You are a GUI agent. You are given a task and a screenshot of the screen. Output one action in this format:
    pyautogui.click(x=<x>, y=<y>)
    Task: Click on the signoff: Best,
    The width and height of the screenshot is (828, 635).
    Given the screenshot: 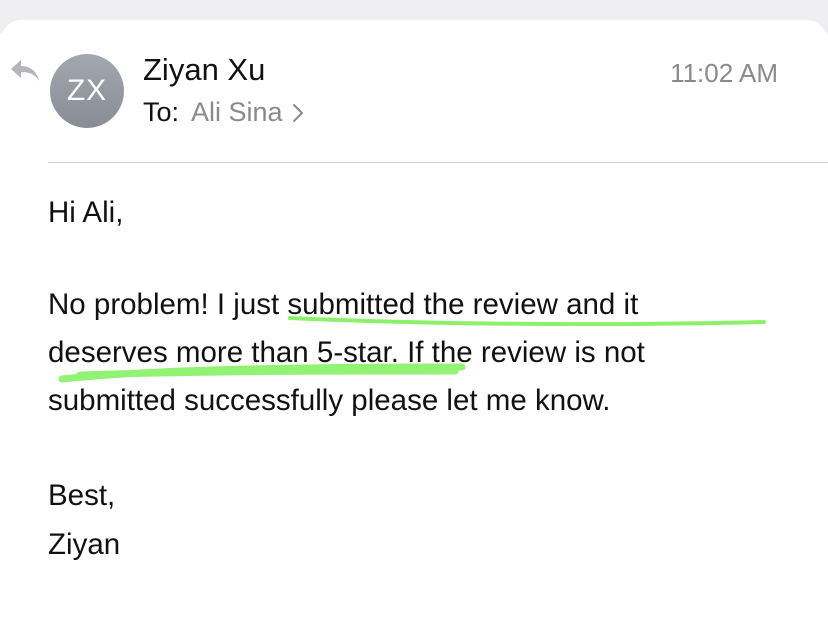 What is the action you would take?
    pyautogui.click(x=82, y=495)
    